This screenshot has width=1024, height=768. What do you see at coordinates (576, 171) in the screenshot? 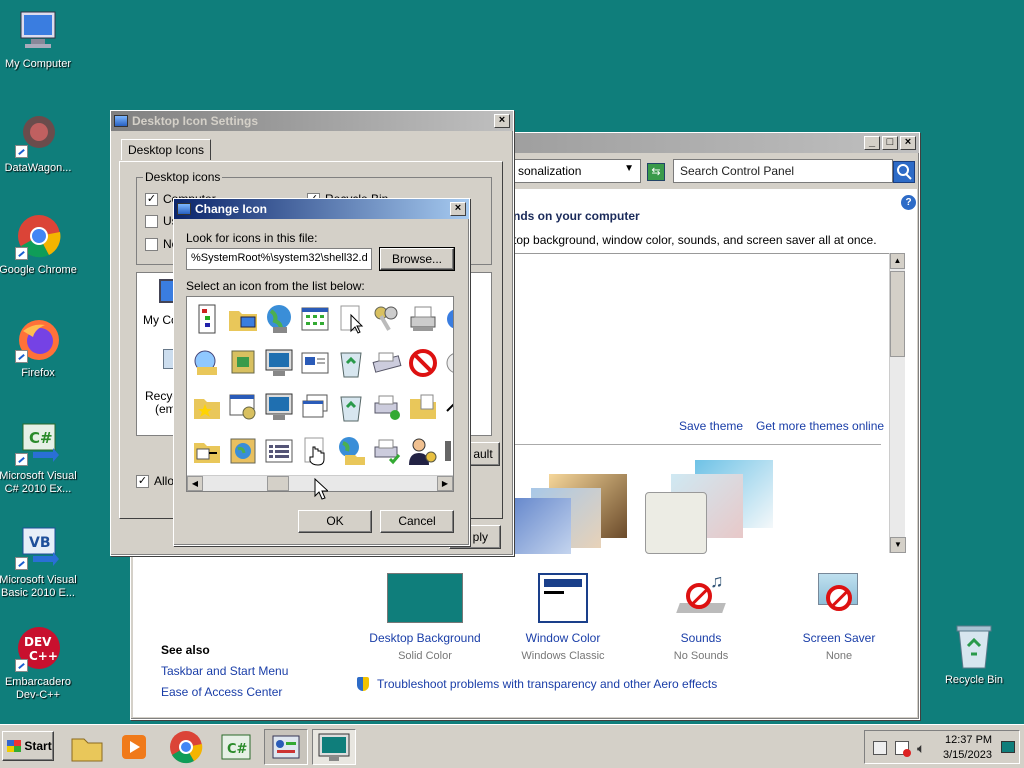
I see `address-bar: sonalization ▼` at bounding box center [576, 171].